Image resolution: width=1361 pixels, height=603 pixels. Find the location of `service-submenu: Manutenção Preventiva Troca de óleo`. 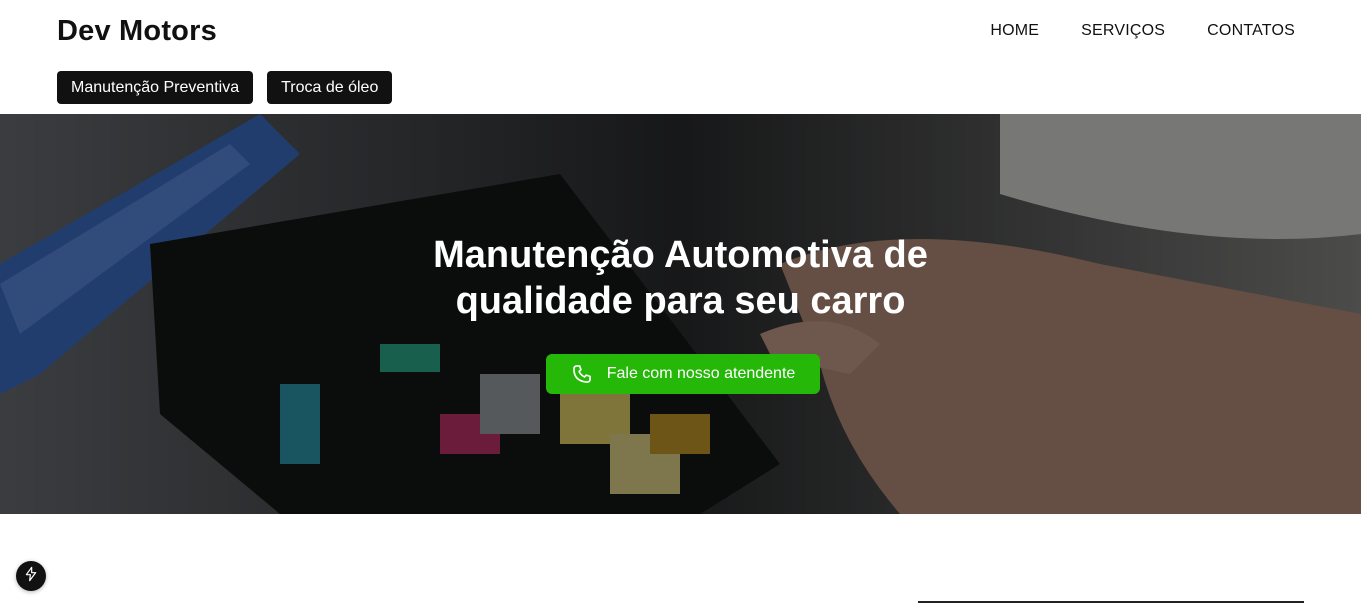

service-submenu: Manutenção Preventiva Troca de óleo is located at coordinates (225, 87).